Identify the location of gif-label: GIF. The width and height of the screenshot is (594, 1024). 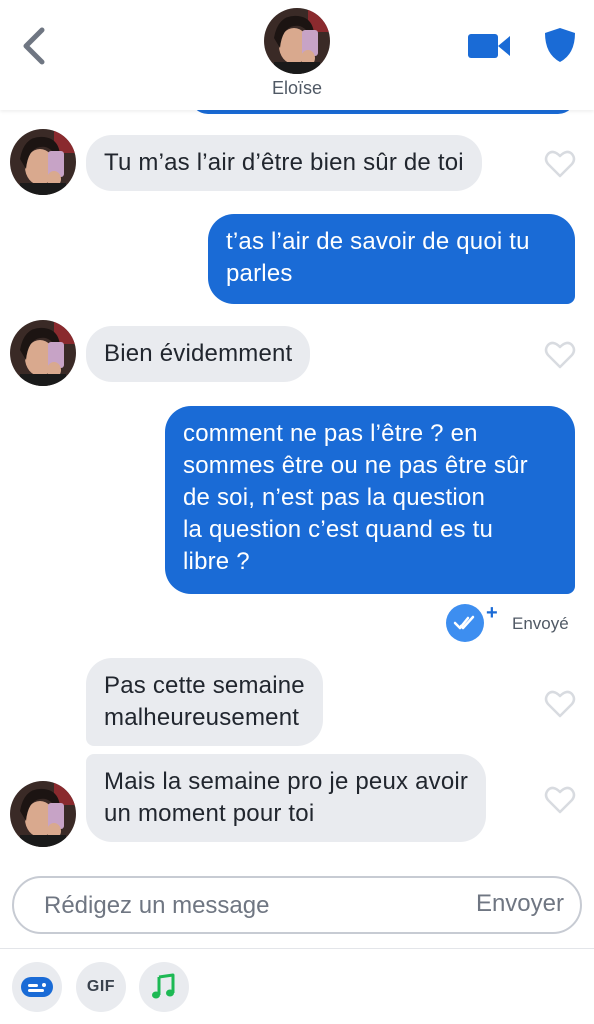
(101, 986).